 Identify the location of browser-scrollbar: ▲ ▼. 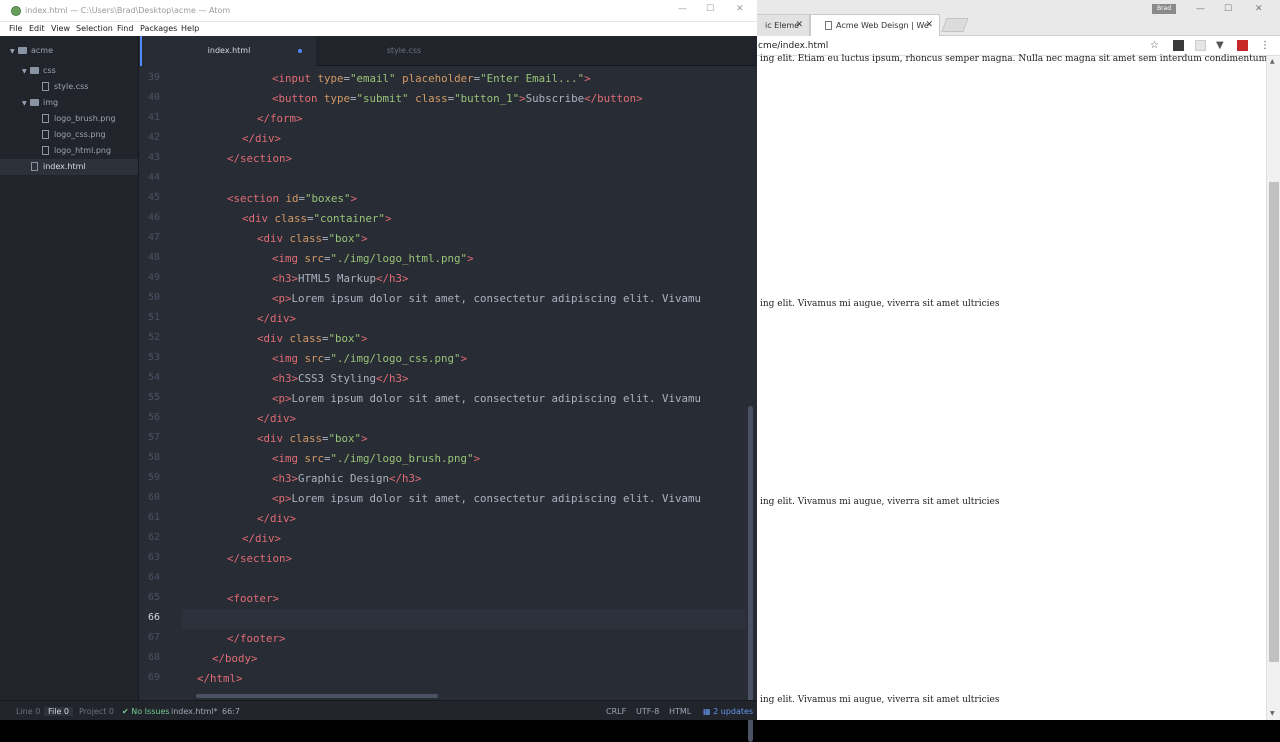
(1273, 388).